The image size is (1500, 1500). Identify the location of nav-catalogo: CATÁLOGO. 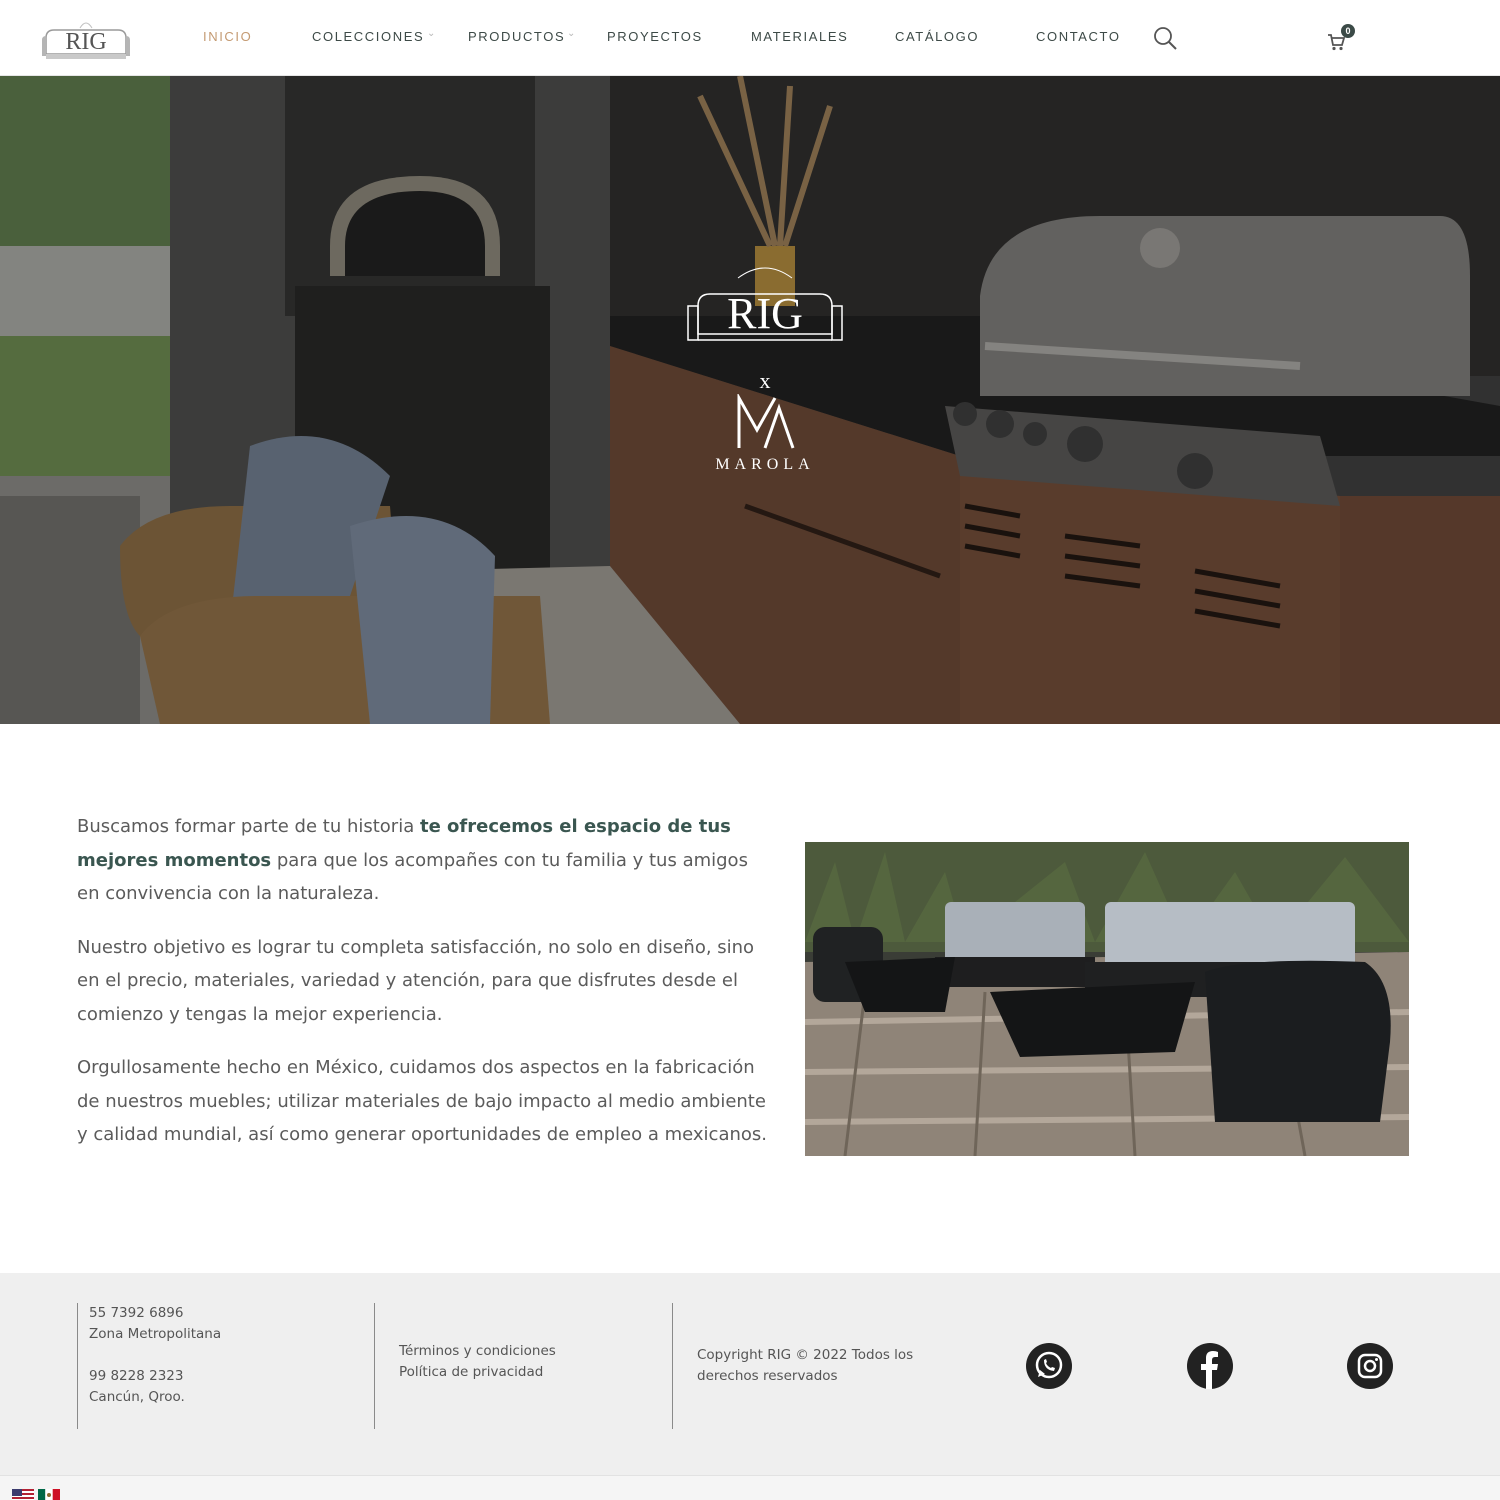
(937, 36).